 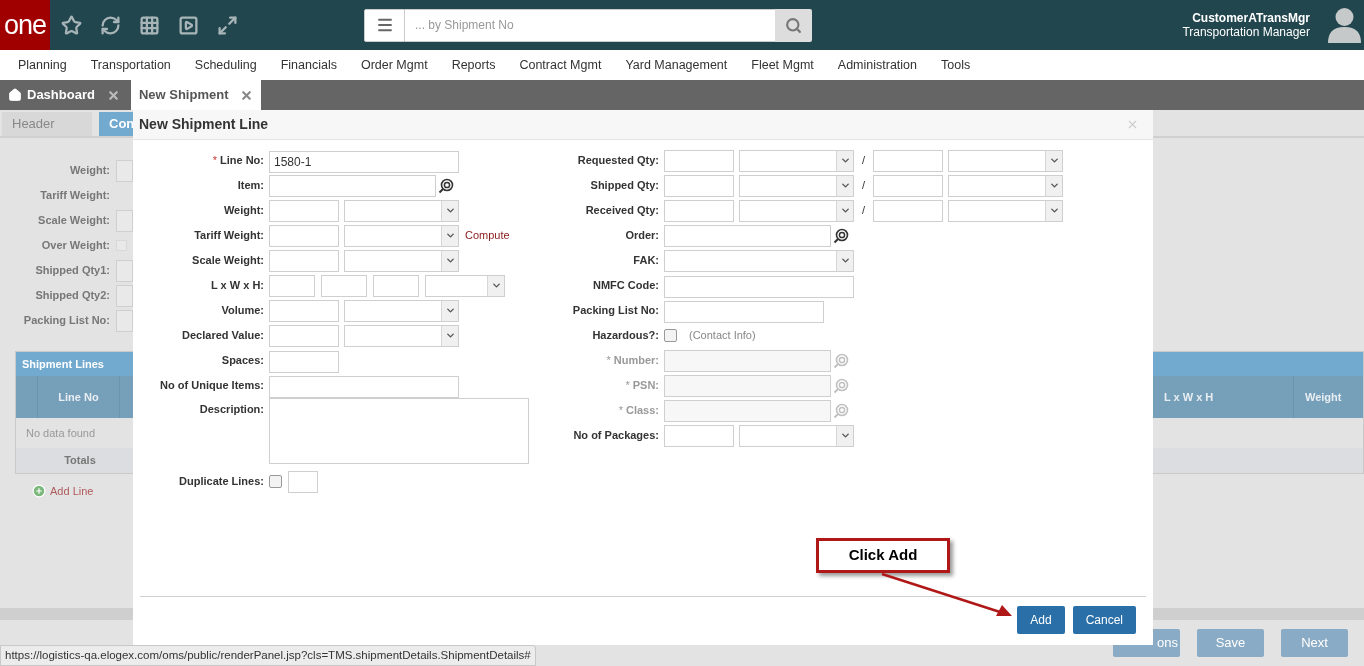 What do you see at coordinates (473, 65) in the screenshot?
I see `menu-item: Reports` at bounding box center [473, 65].